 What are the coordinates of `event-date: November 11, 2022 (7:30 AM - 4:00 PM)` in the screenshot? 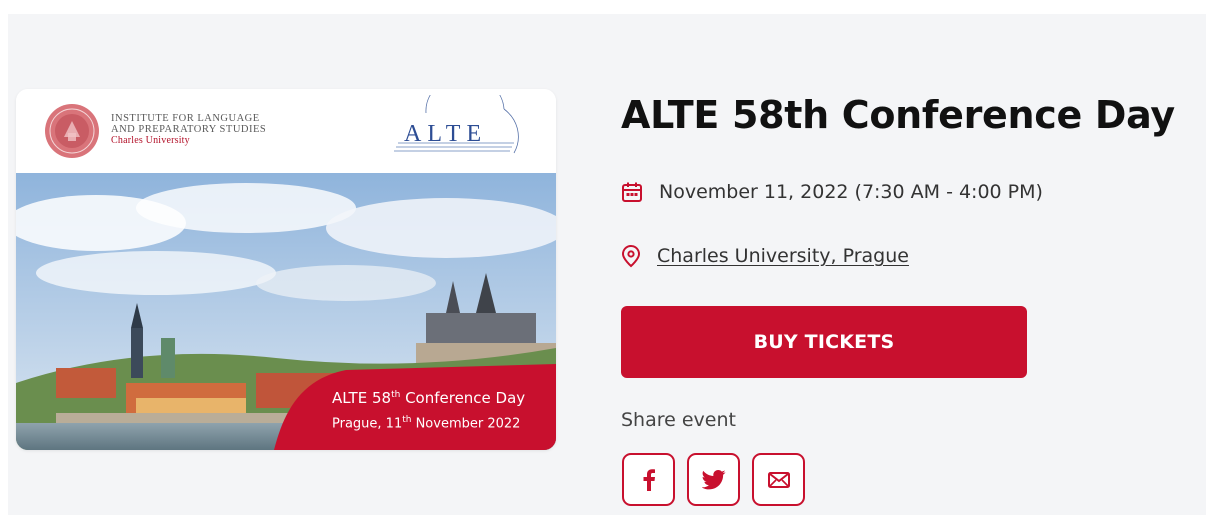 It's located at (832, 192).